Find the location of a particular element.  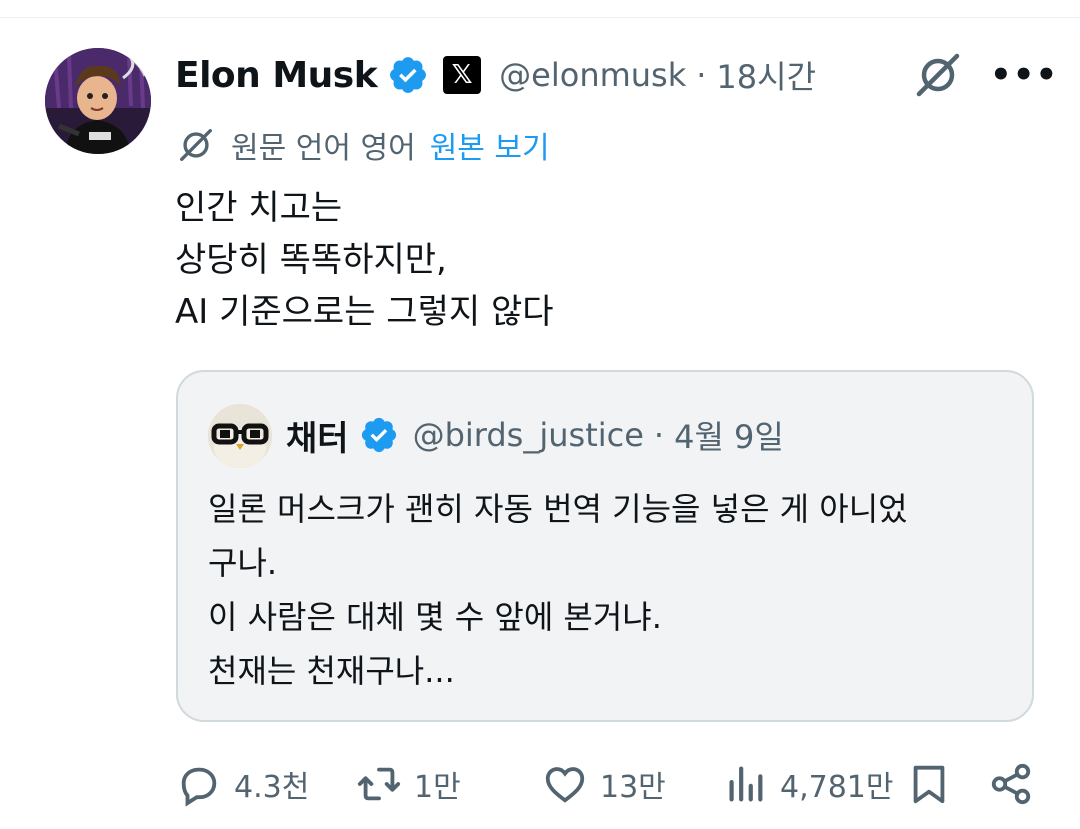

bookmark-button is located at coordinates (929, 784).